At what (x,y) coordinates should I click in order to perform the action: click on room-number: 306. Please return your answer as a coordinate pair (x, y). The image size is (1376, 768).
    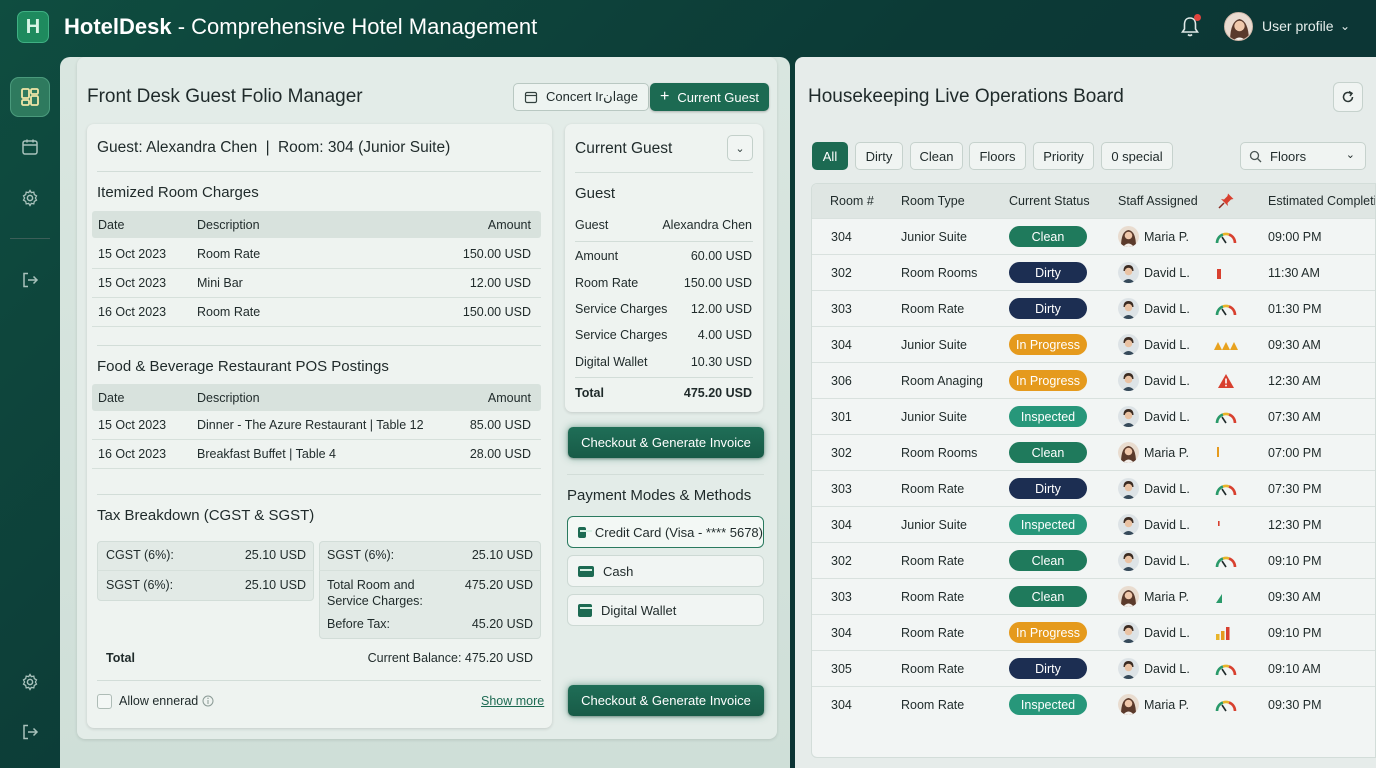
    Looking at the image, I should click on (841, 381).